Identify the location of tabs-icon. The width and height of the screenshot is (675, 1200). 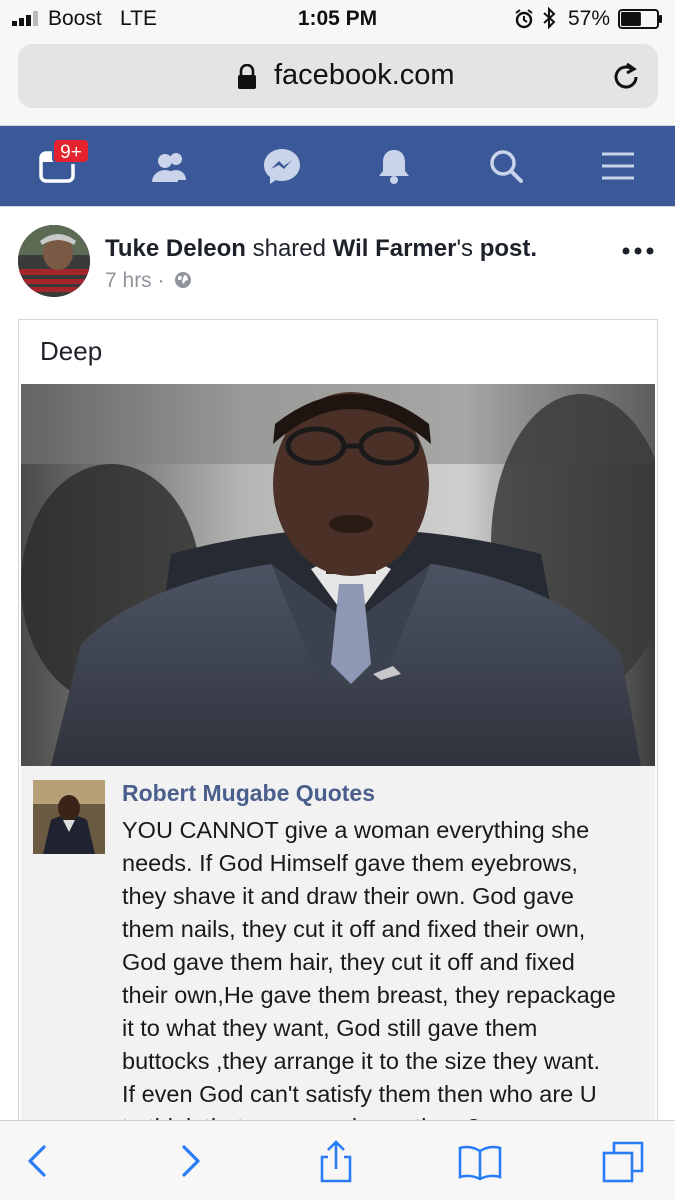
(624, 1161).